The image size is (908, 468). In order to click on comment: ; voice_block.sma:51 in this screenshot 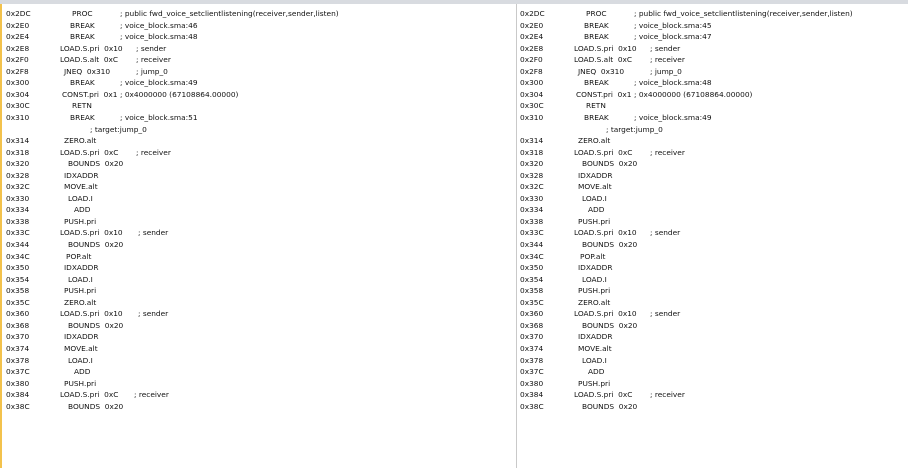, I will do `click(159, 117)`.